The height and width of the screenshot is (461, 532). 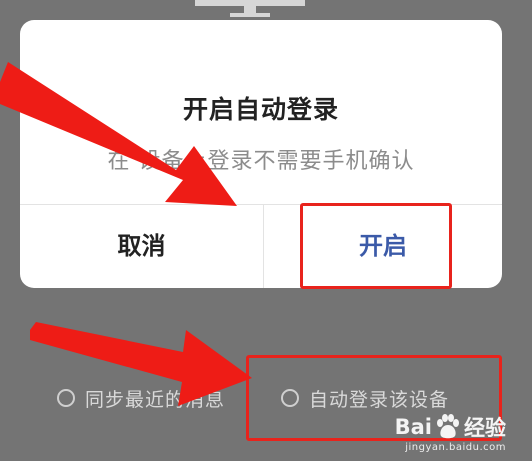 What do you see at coordinates (376, 246) in the screenshot?
I see `highlight-box-enable` at bounding box center [376, 246].